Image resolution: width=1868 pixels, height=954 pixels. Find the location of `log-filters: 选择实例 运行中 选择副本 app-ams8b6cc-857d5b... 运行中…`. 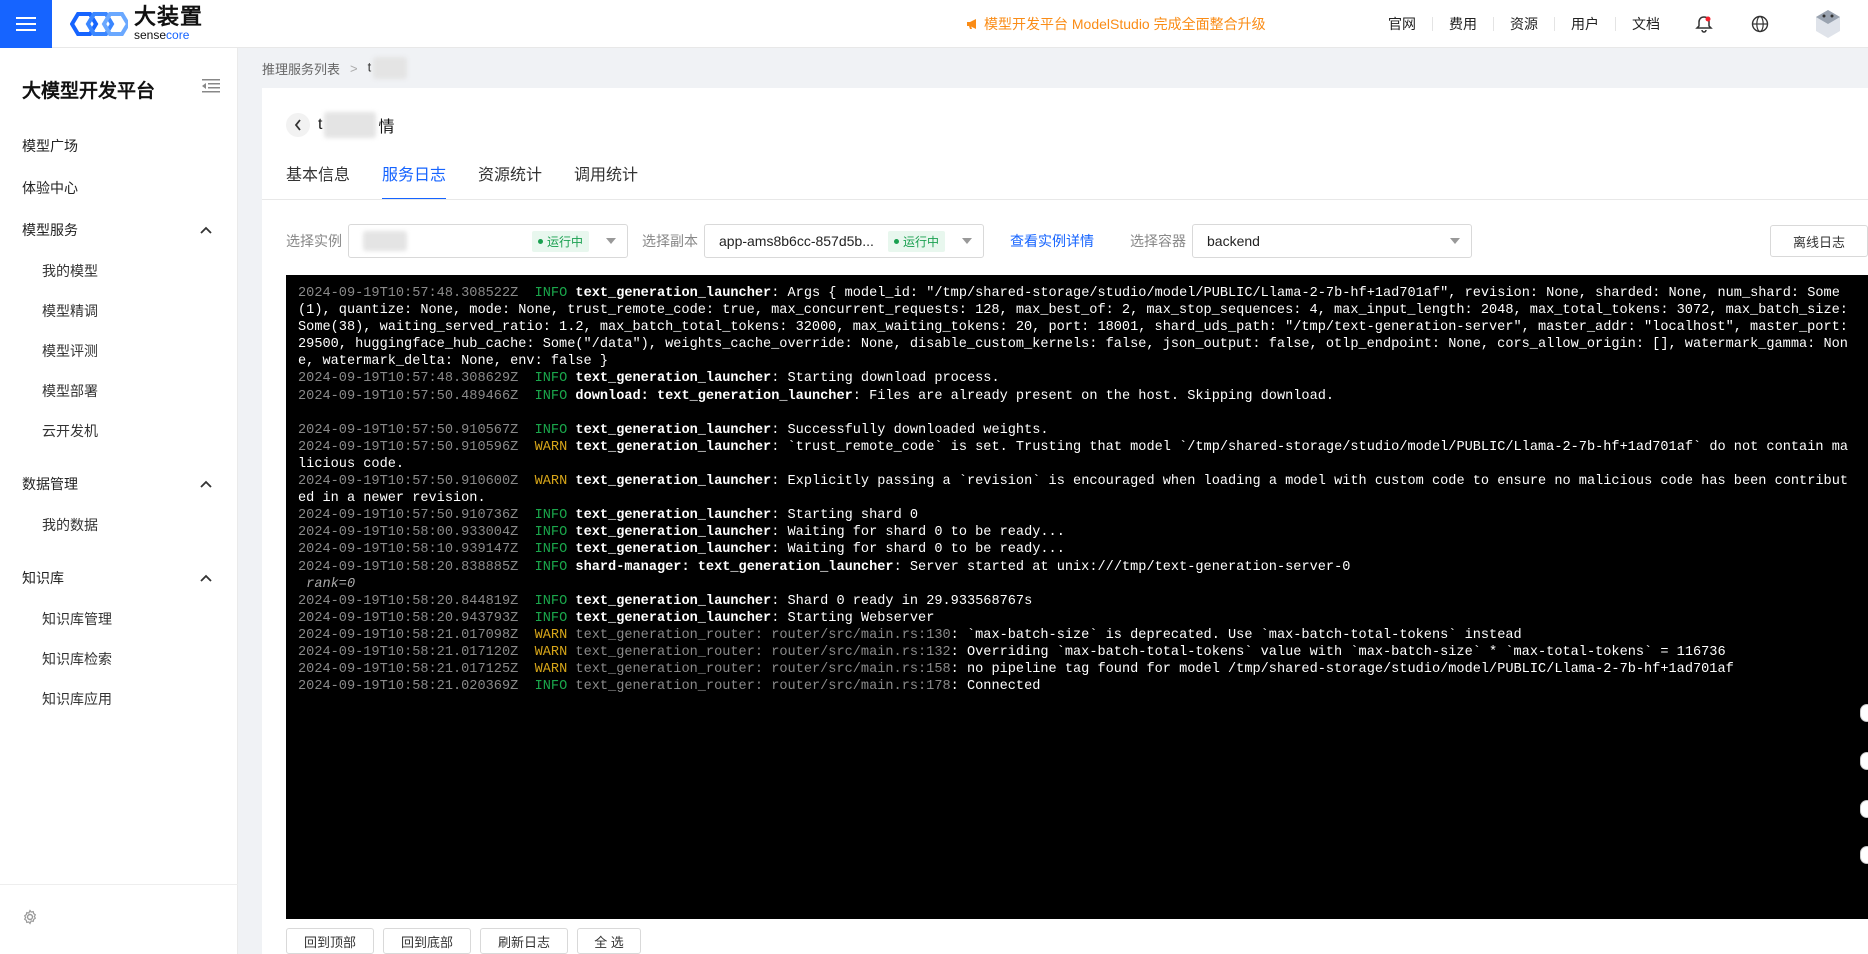

log-filters: 选择实例 运行中 选择副本 app-ams8b6cc-857d5b... 运行中… is located at coordinates (1077, 241).